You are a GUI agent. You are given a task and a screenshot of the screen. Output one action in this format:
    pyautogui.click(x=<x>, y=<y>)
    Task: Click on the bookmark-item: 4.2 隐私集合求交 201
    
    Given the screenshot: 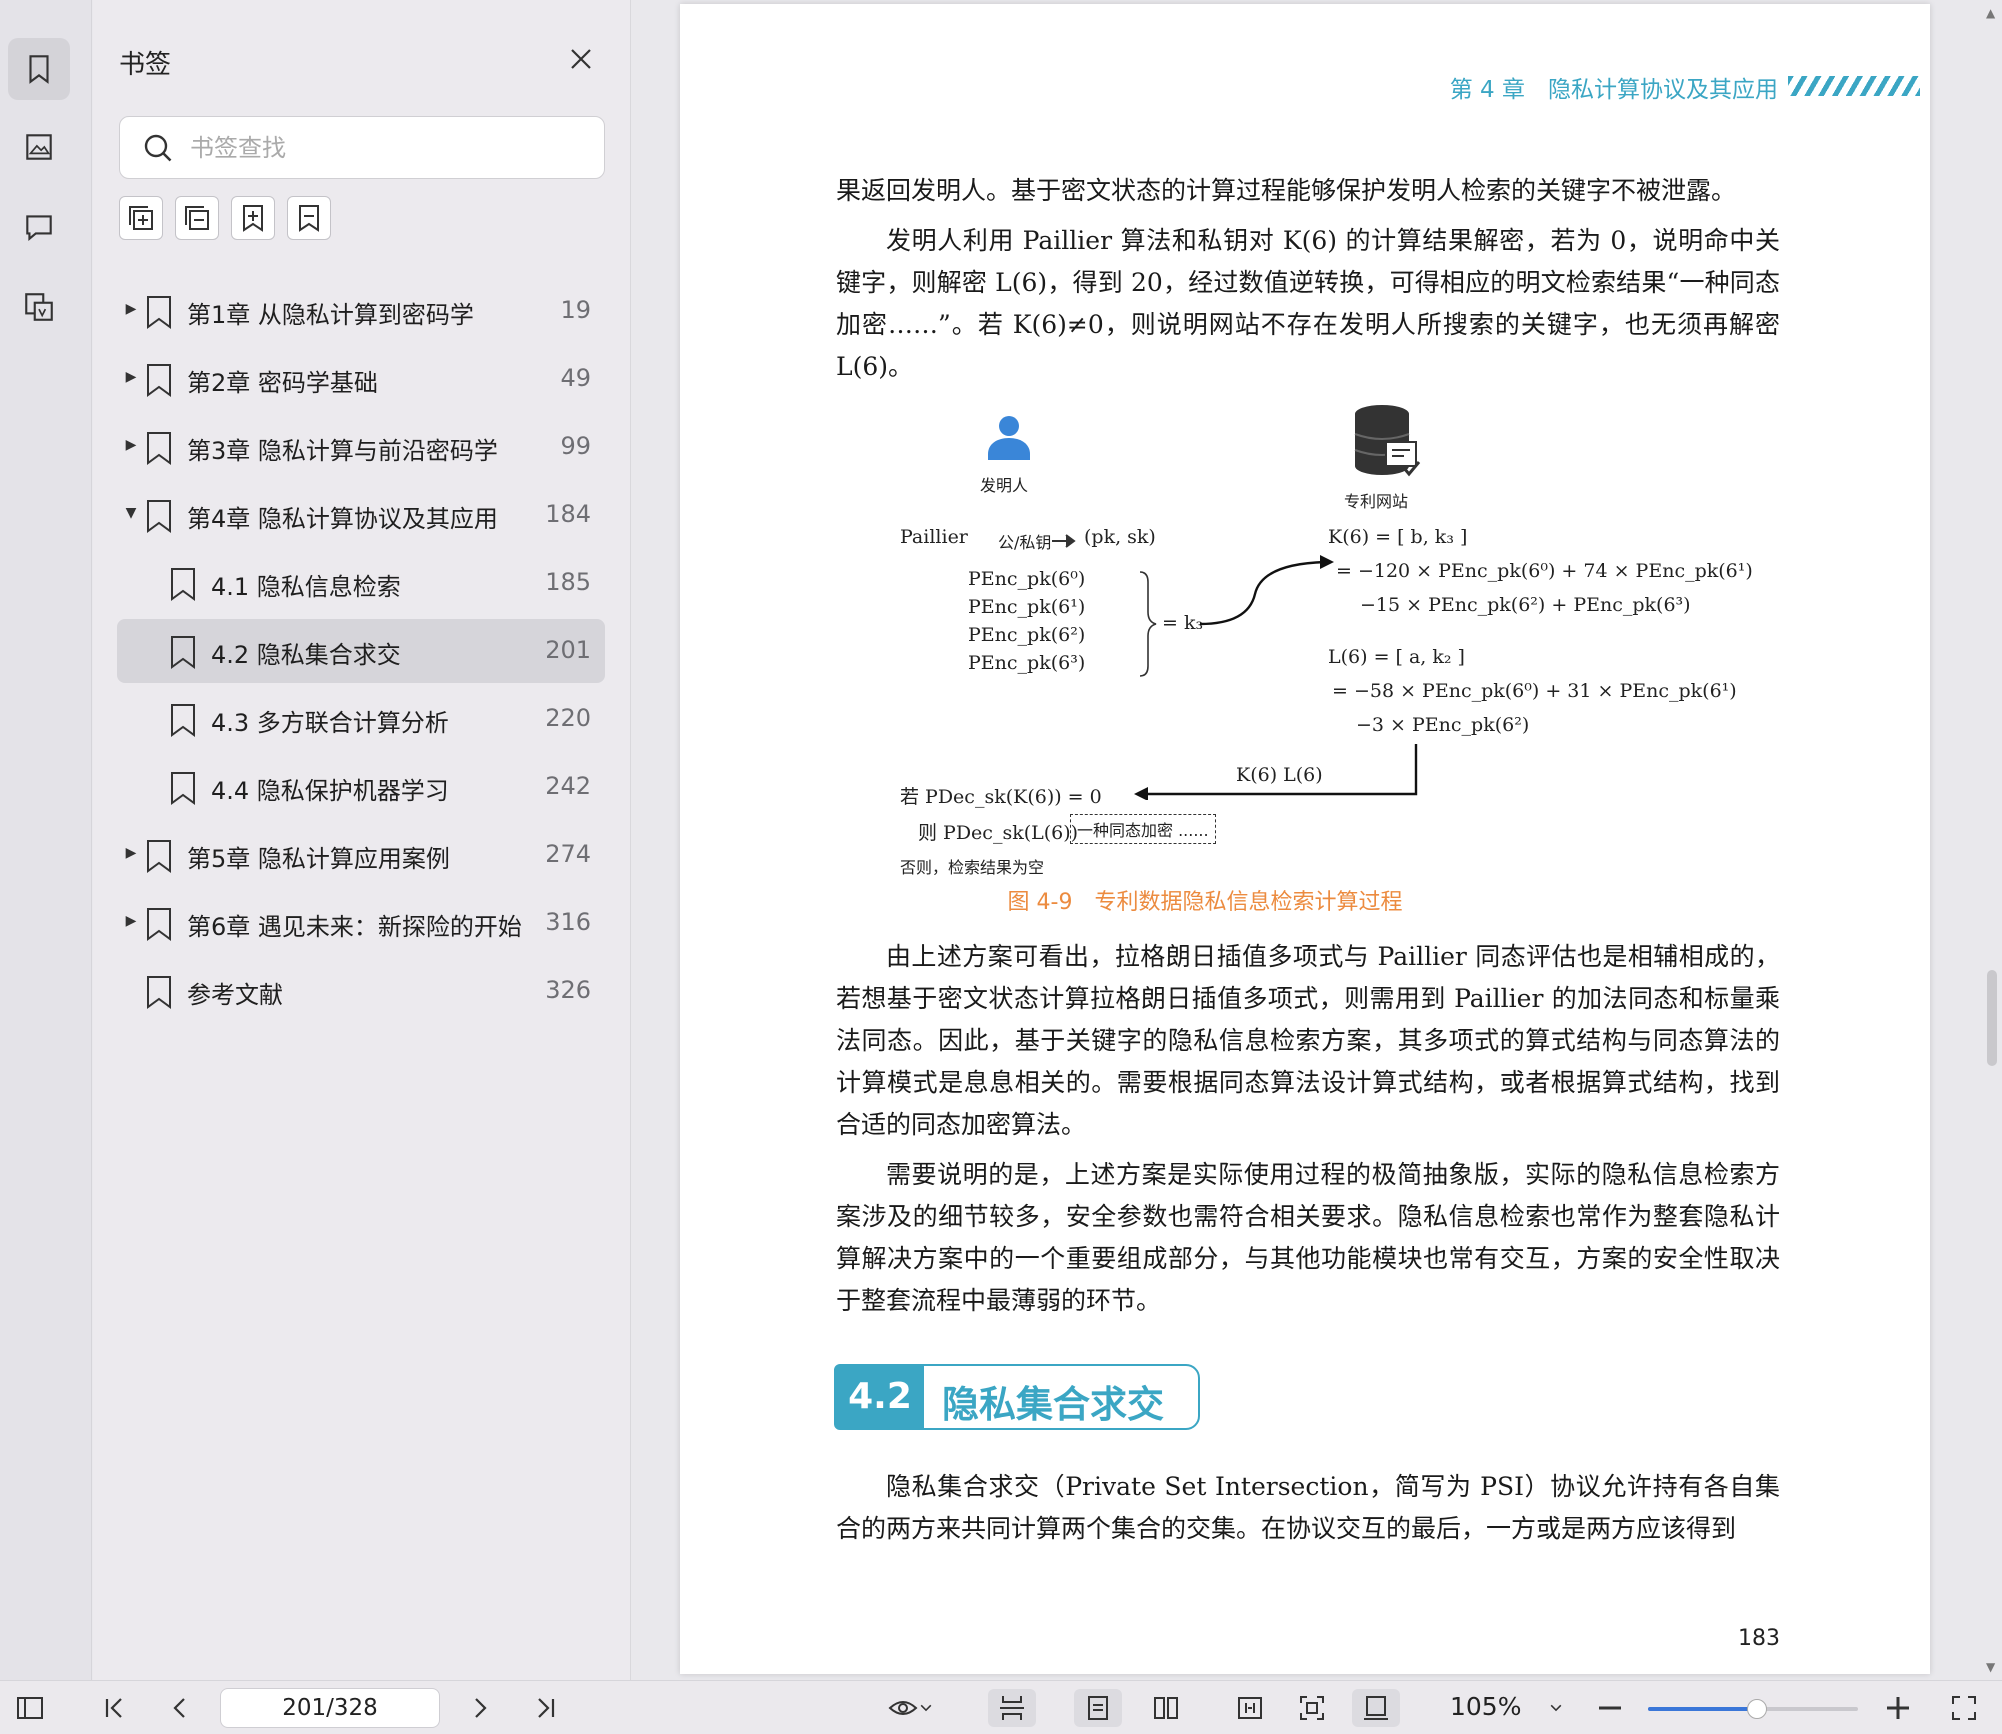 What is the action you would take?
    pyautogui.click(x=361, y=651)
    